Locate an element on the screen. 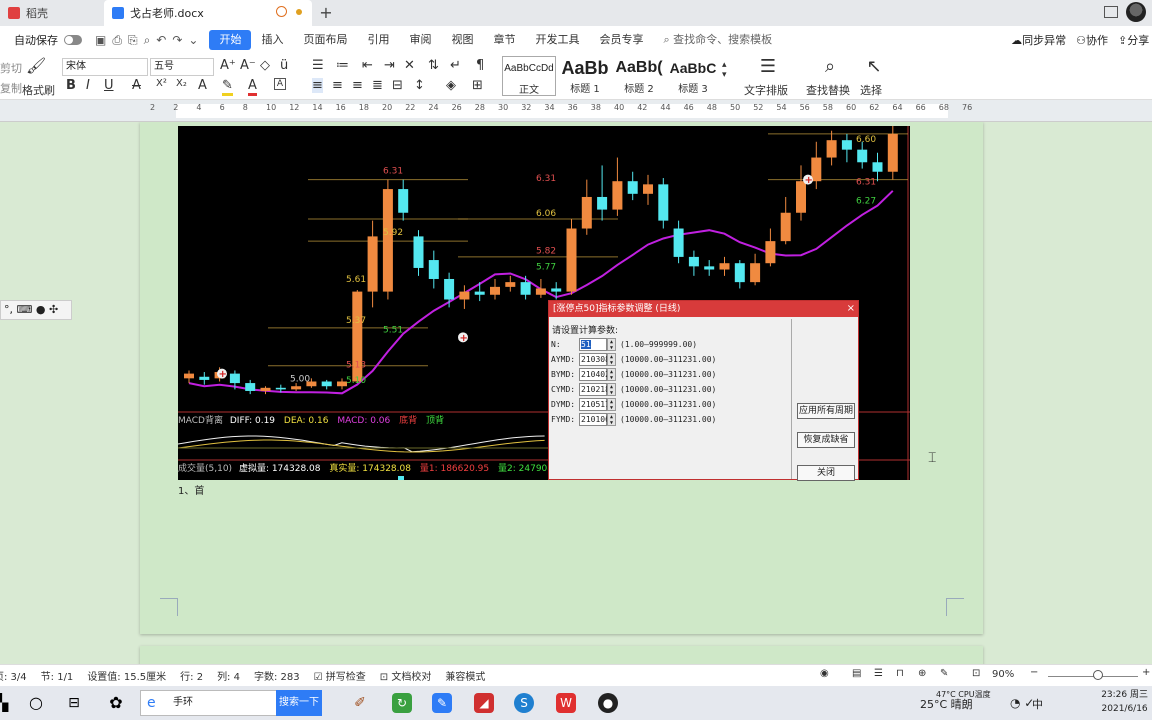 The image size is (1152, 720). param-input: 210402 is located at coordinates (594, 374).